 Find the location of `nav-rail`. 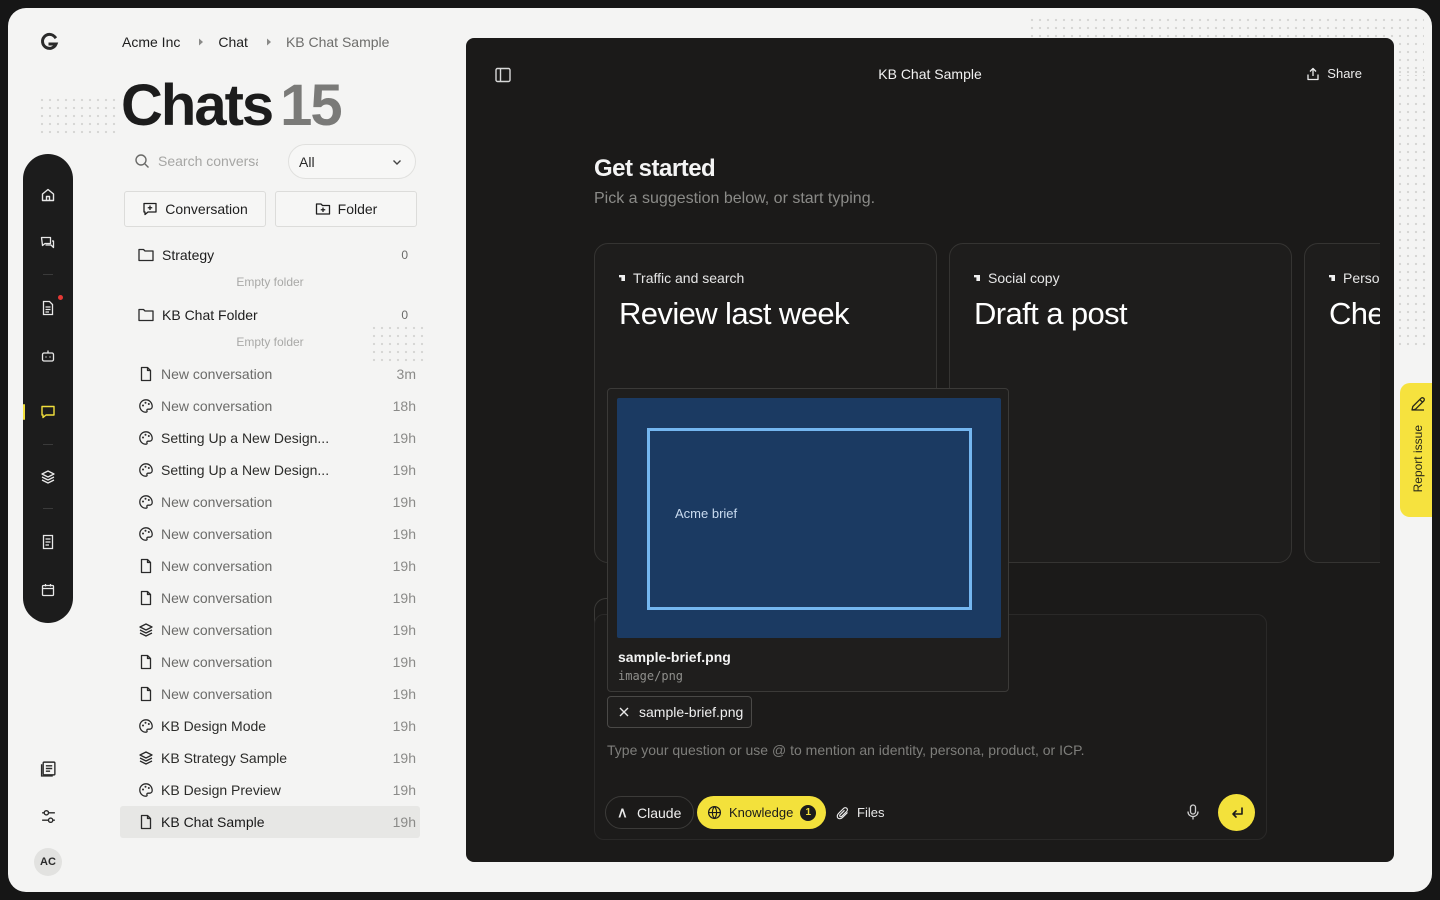

nav-rail is located at coordinates (48, 388).